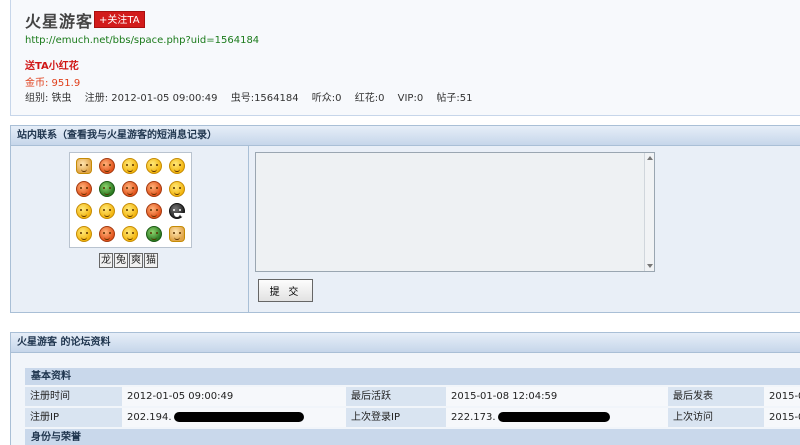 Image resolution: width=800 pixels, height=445 pixels. What do you see at coordinates (326, 98) in the screenshot?
I see `stat-listeners: 听众:0` at bounding box center [326, 98].